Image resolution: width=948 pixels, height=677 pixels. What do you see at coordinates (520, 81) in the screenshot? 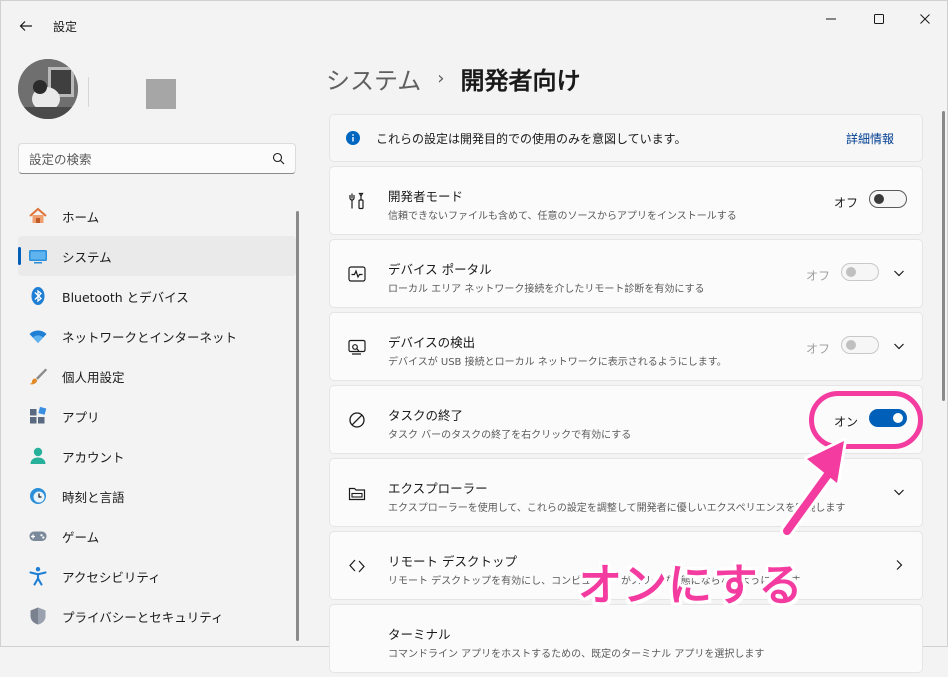
I see `page-title: 開発者向け` at bounding box center [520, 81].